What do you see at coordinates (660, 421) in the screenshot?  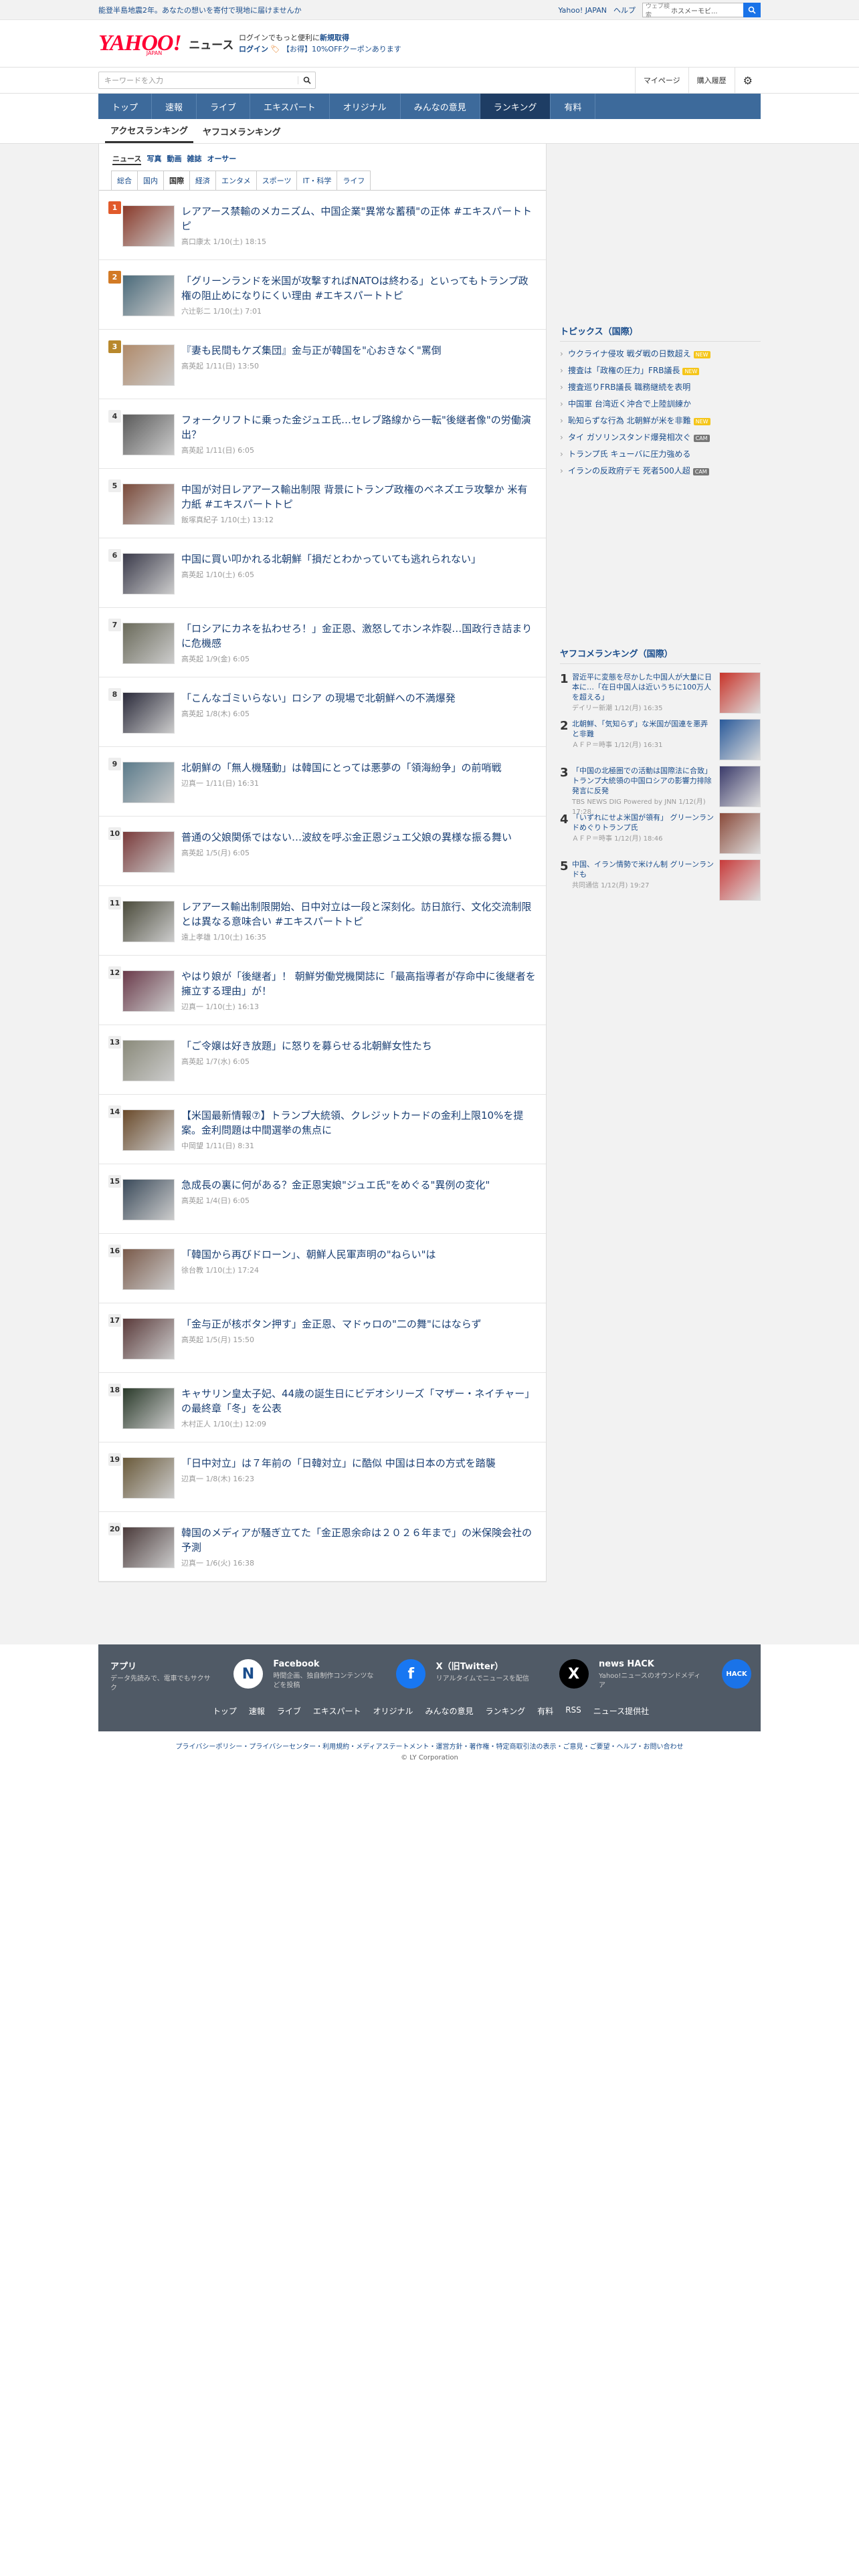 I see `topic-item: 恥知らずな行為 北朝鮮が米を非難NEW` at bounding box center [660, 421].